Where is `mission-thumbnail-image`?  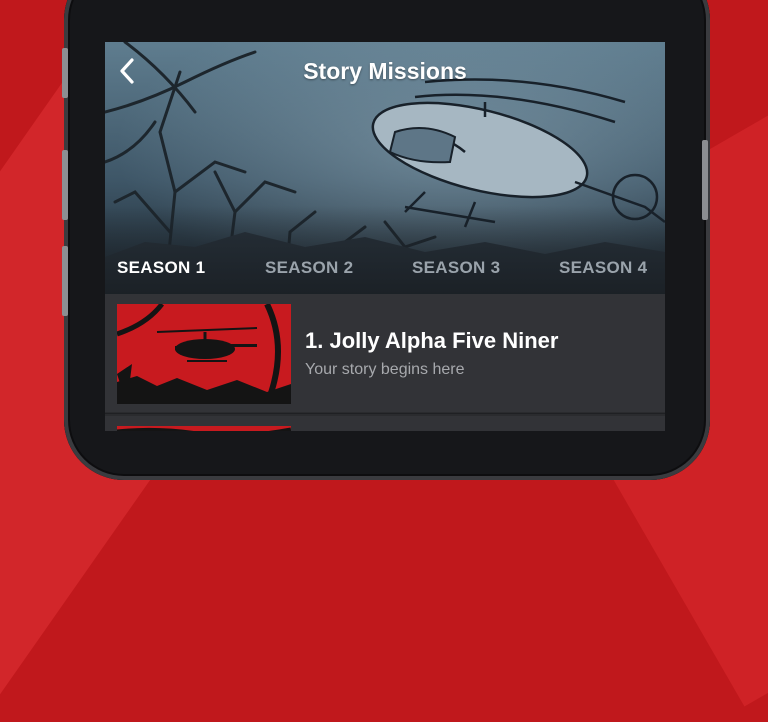 mission-thumbnail-image is located at coordinates (204, 428).